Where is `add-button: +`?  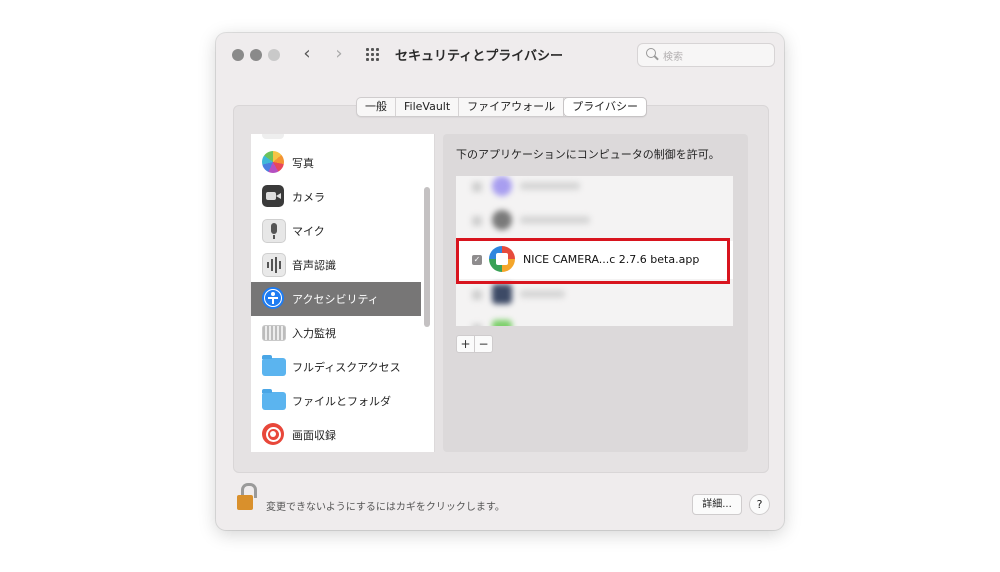
add-button: + is located at coordinates (466, 344).